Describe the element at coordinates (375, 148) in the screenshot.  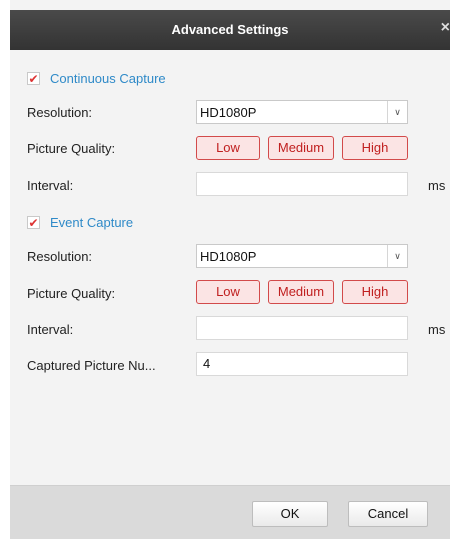
I see `continuous-quality-high-button: High` at that location.